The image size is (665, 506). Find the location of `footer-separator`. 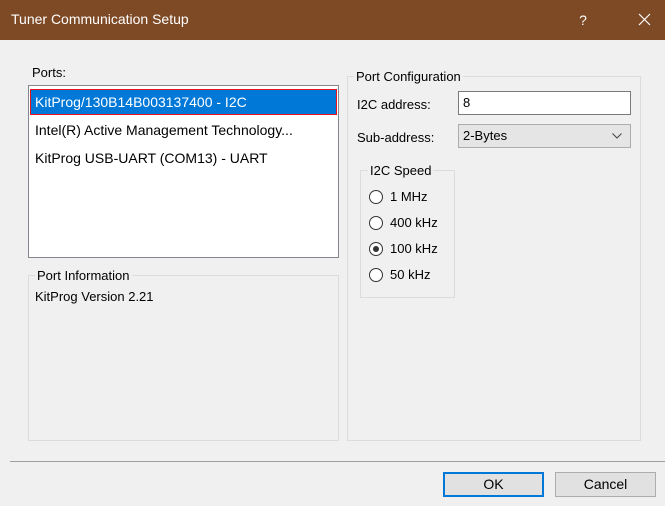

footer-separator is located at coordinates (337, 461).